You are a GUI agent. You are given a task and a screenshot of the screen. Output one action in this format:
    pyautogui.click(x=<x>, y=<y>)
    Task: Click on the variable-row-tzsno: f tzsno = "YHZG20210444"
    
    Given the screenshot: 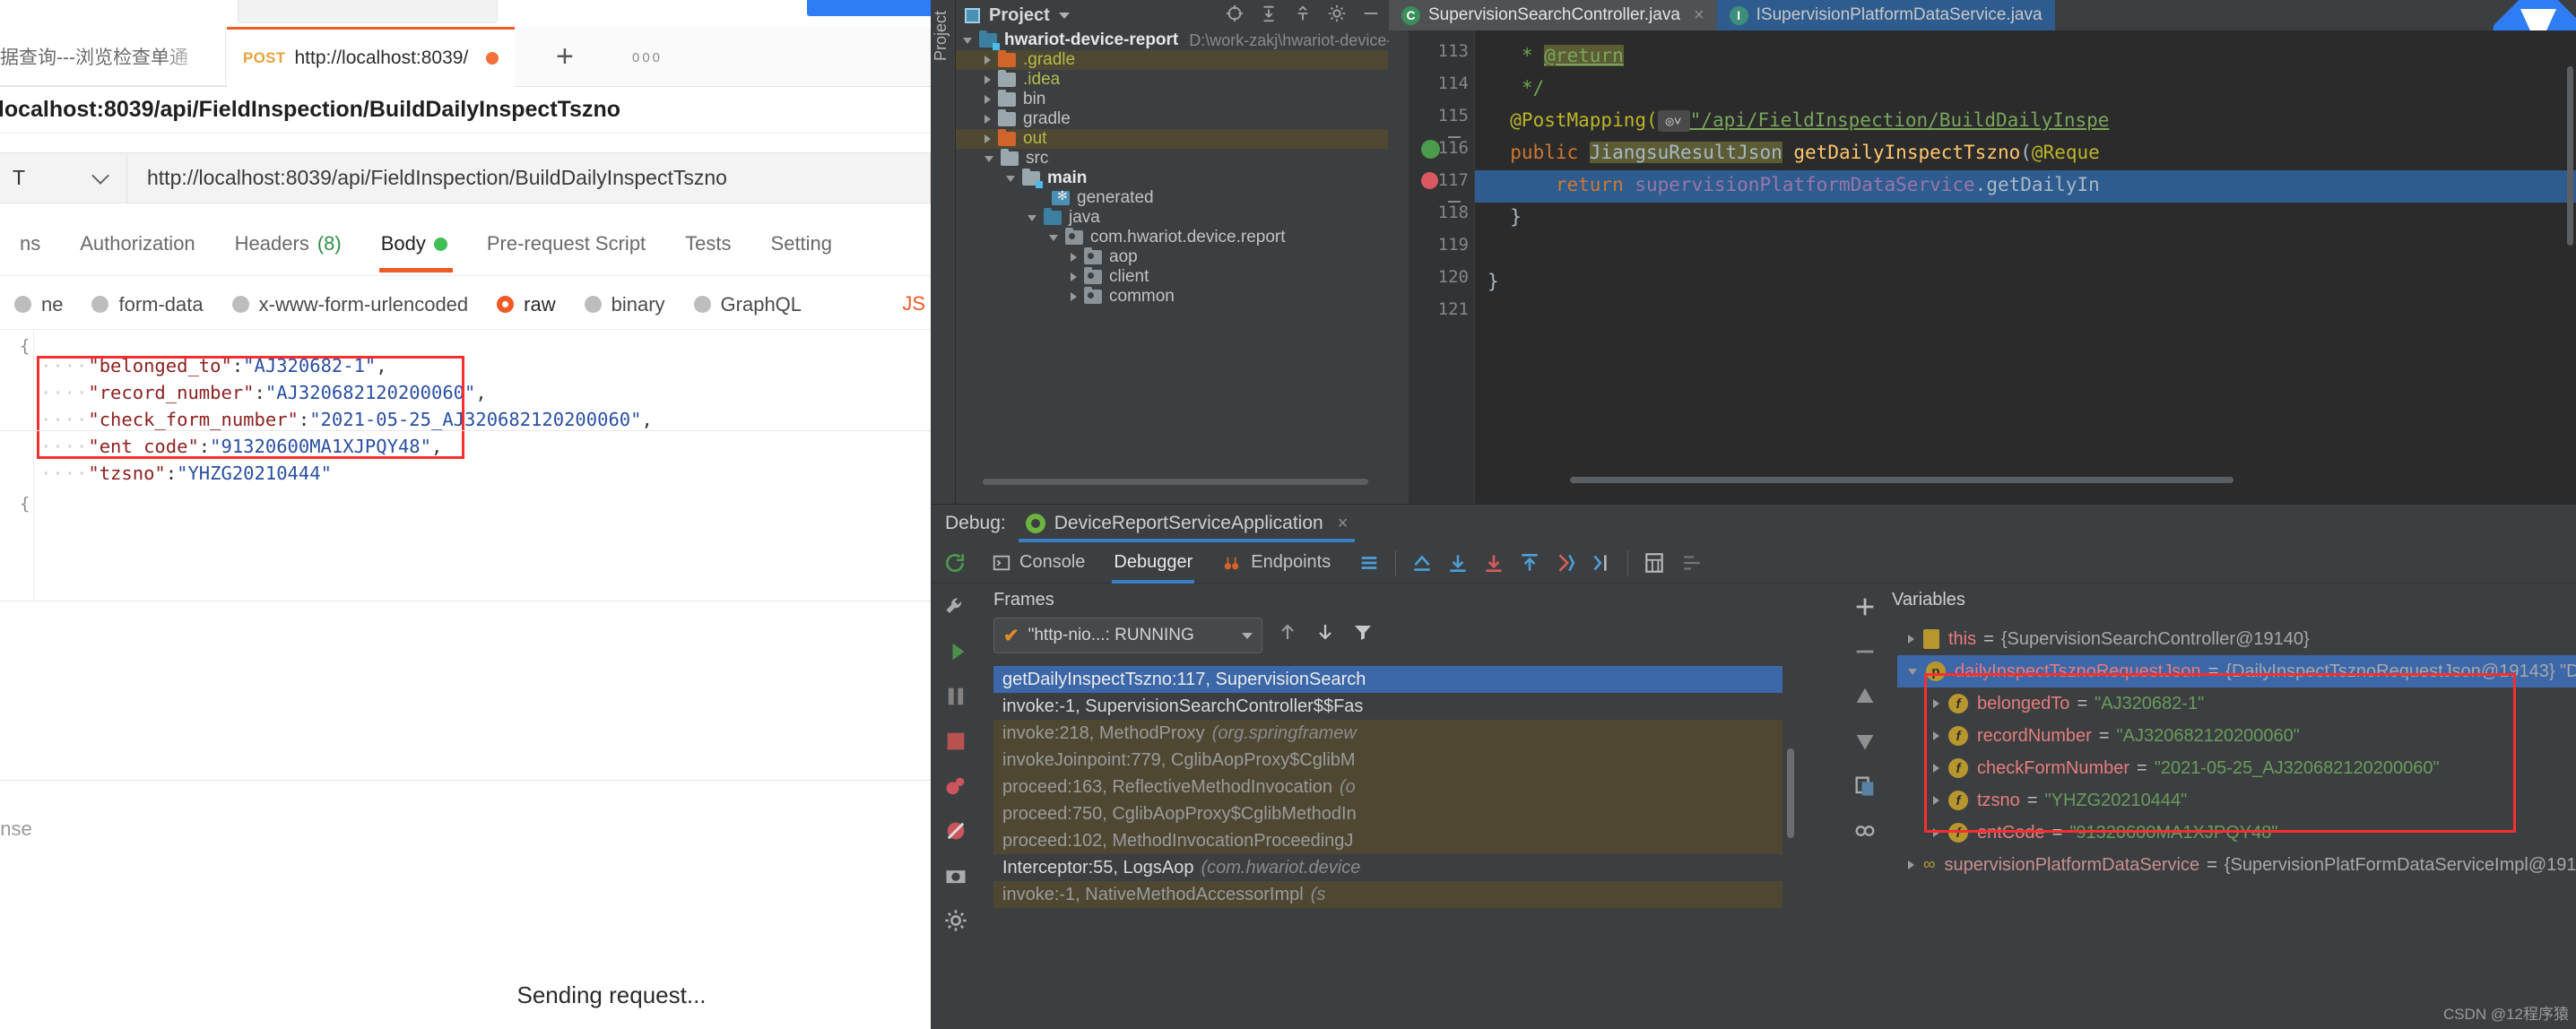 What is the action you would take?
    pyautogui.click(x=2236, y=800)
    